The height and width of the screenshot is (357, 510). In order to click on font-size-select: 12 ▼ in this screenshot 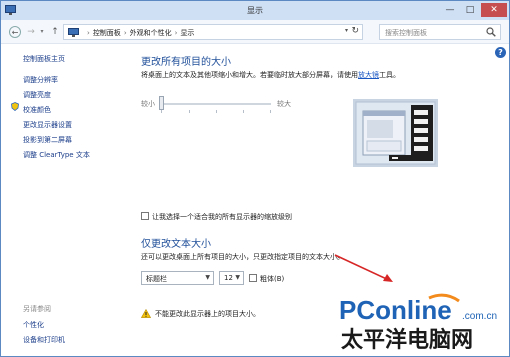, I will do `click(231, 278)`.